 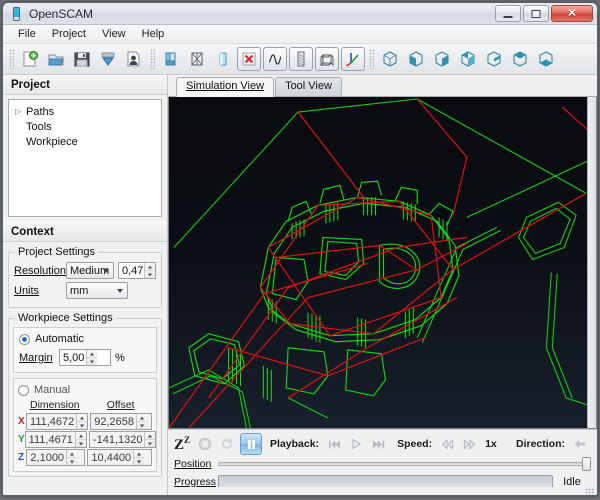 I want to click on view-right-button, so click(x=494, y=59).